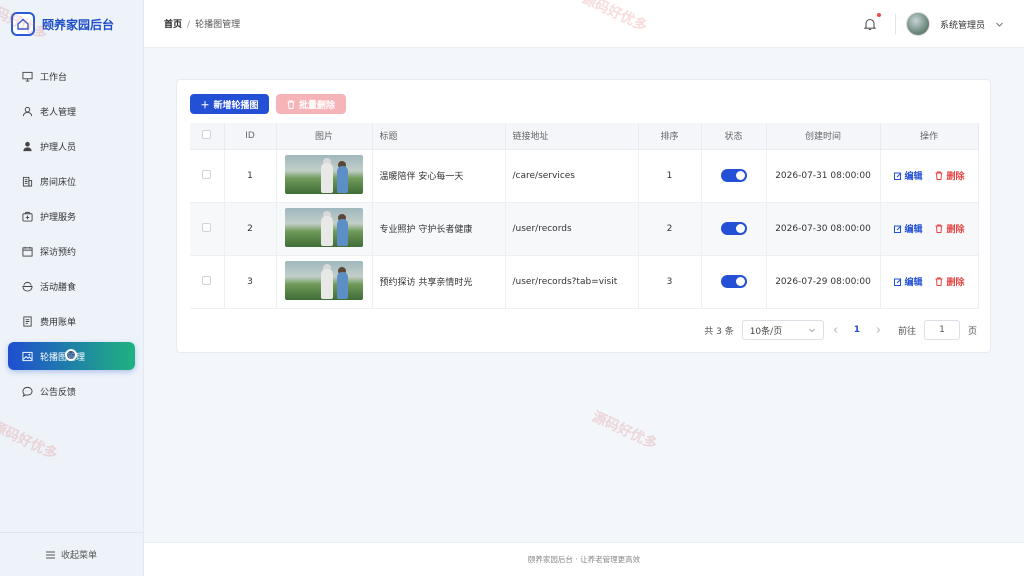 The image size is (1024, 576). I want to click on sidebar-item-label: 费用账单, so click(58, 322).